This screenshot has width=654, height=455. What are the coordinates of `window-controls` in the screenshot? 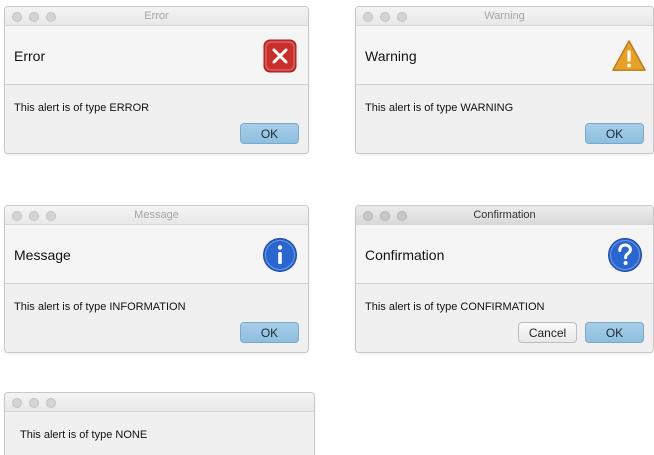 It's located at (34, 403).